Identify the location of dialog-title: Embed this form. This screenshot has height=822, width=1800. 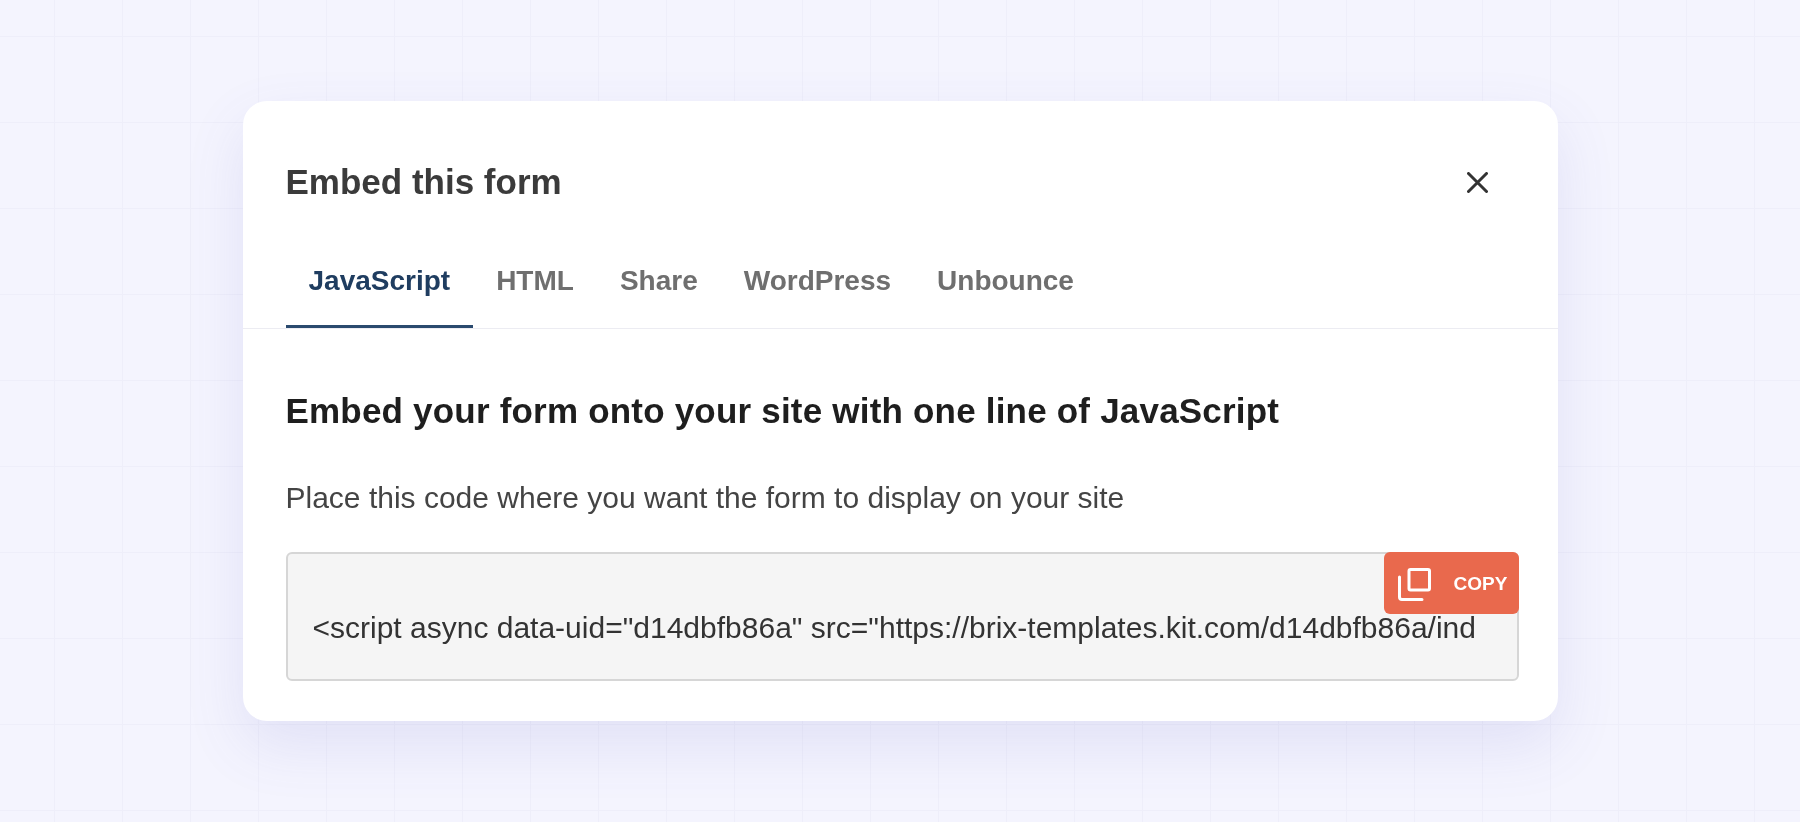
(423, 182).